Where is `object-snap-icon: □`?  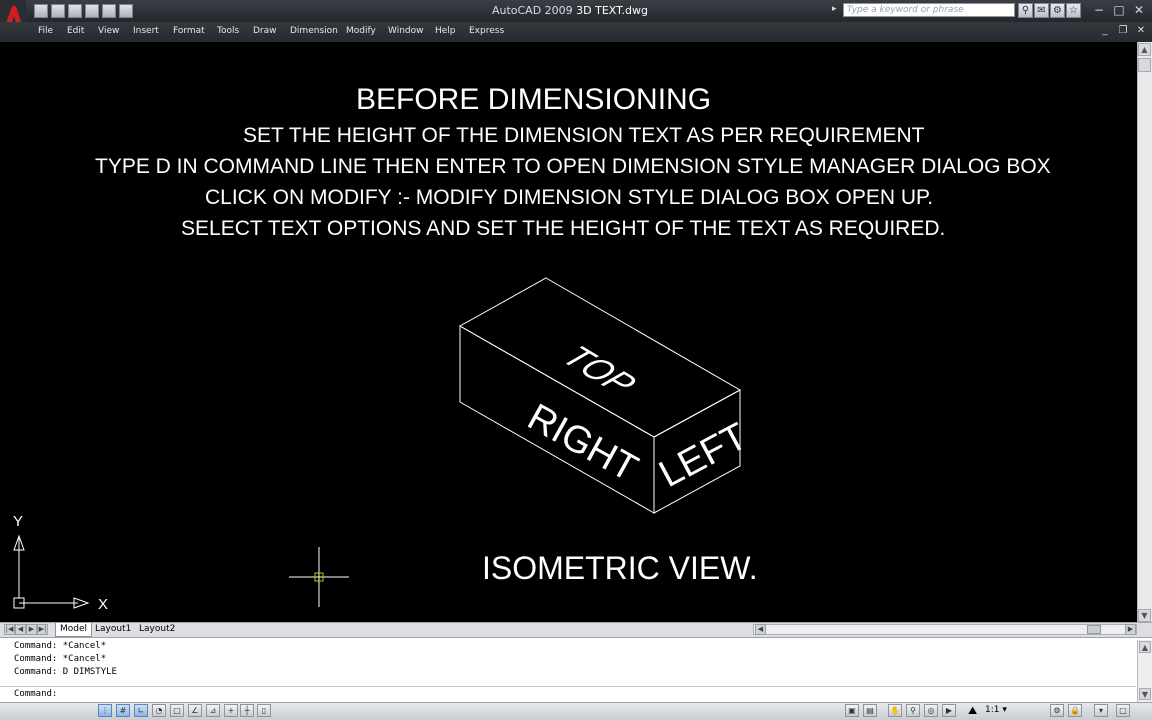 object-snap-icon: □ is located at coordinates (177, 710).